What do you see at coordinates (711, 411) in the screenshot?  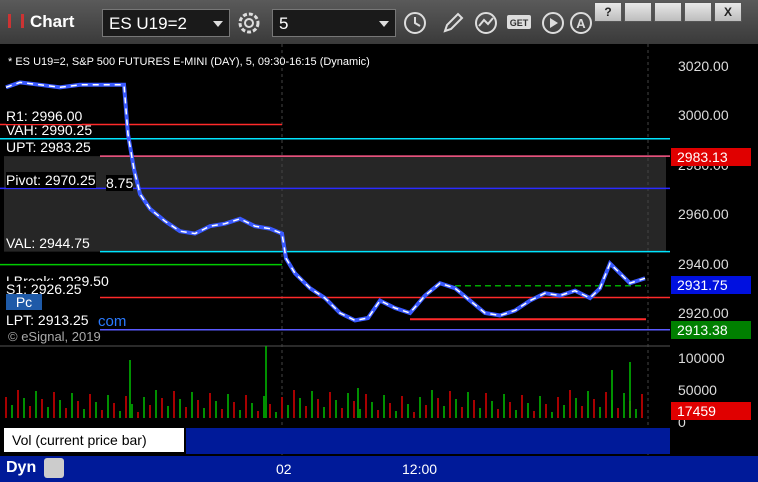 I see `price-tag-volume: 17459` at bounding box center [711, 411].